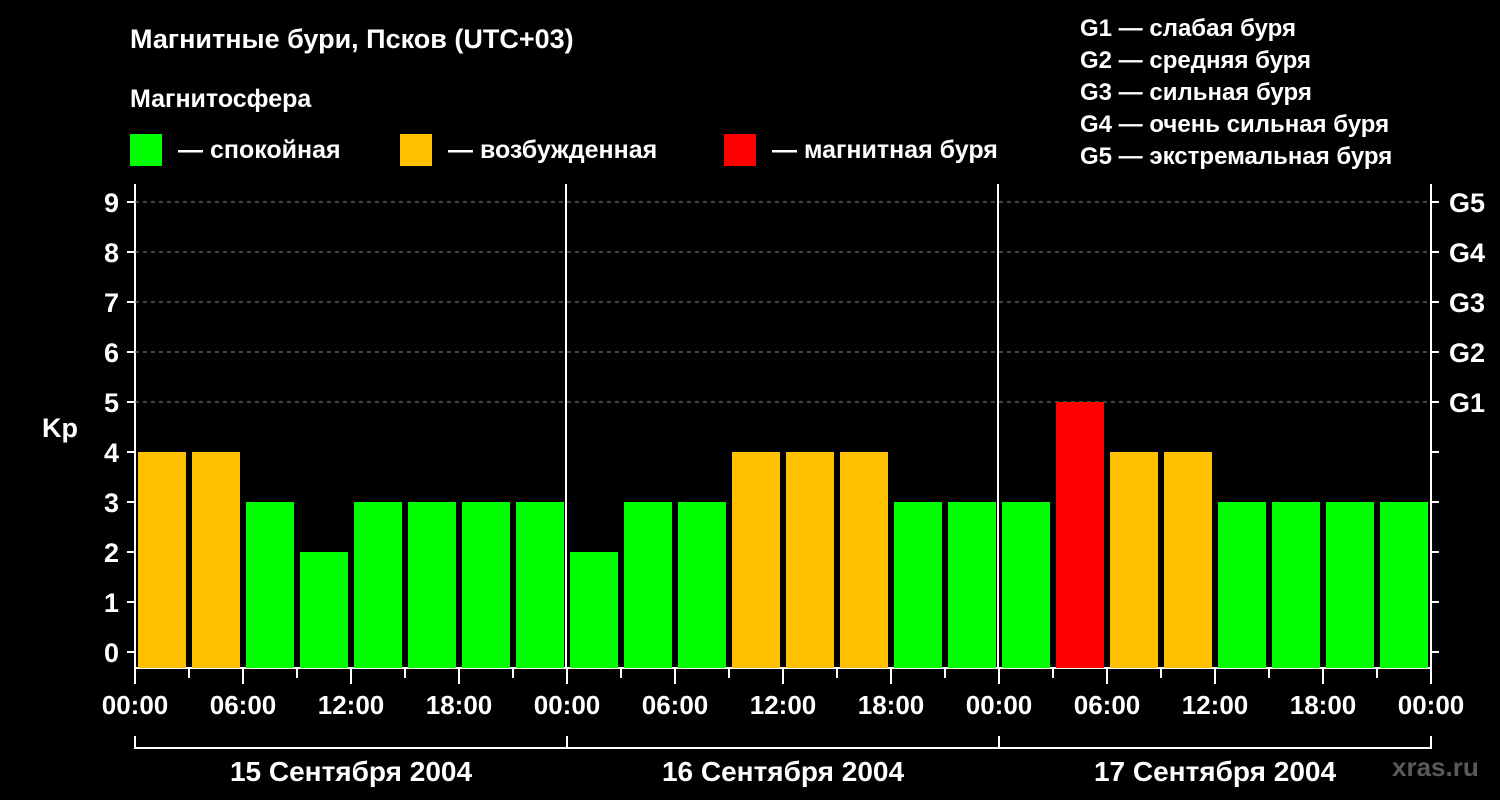 The image size is (1500, 800). I want to click on g-axis-label: G3, so click(1467, 303).